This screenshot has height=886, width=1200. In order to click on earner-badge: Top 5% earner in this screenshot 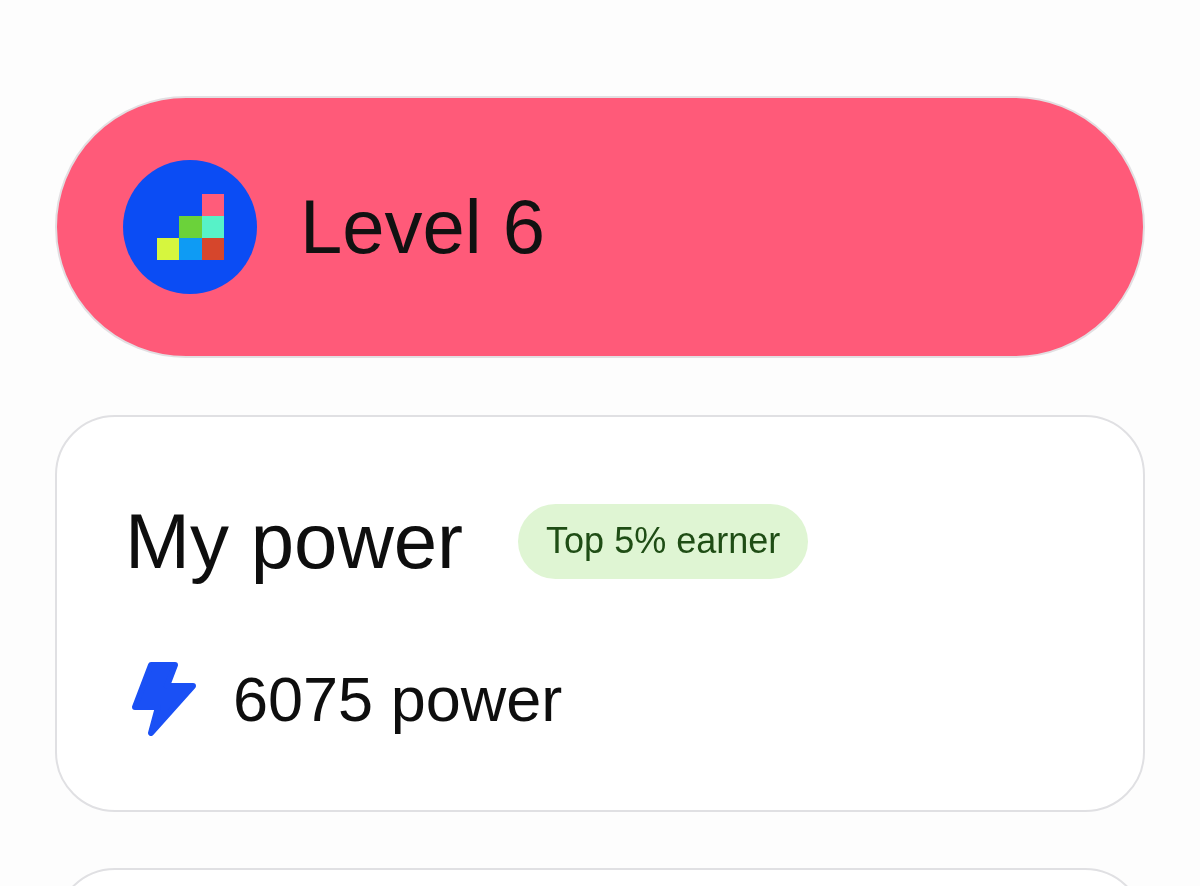, I will do `click(663, 541)`.